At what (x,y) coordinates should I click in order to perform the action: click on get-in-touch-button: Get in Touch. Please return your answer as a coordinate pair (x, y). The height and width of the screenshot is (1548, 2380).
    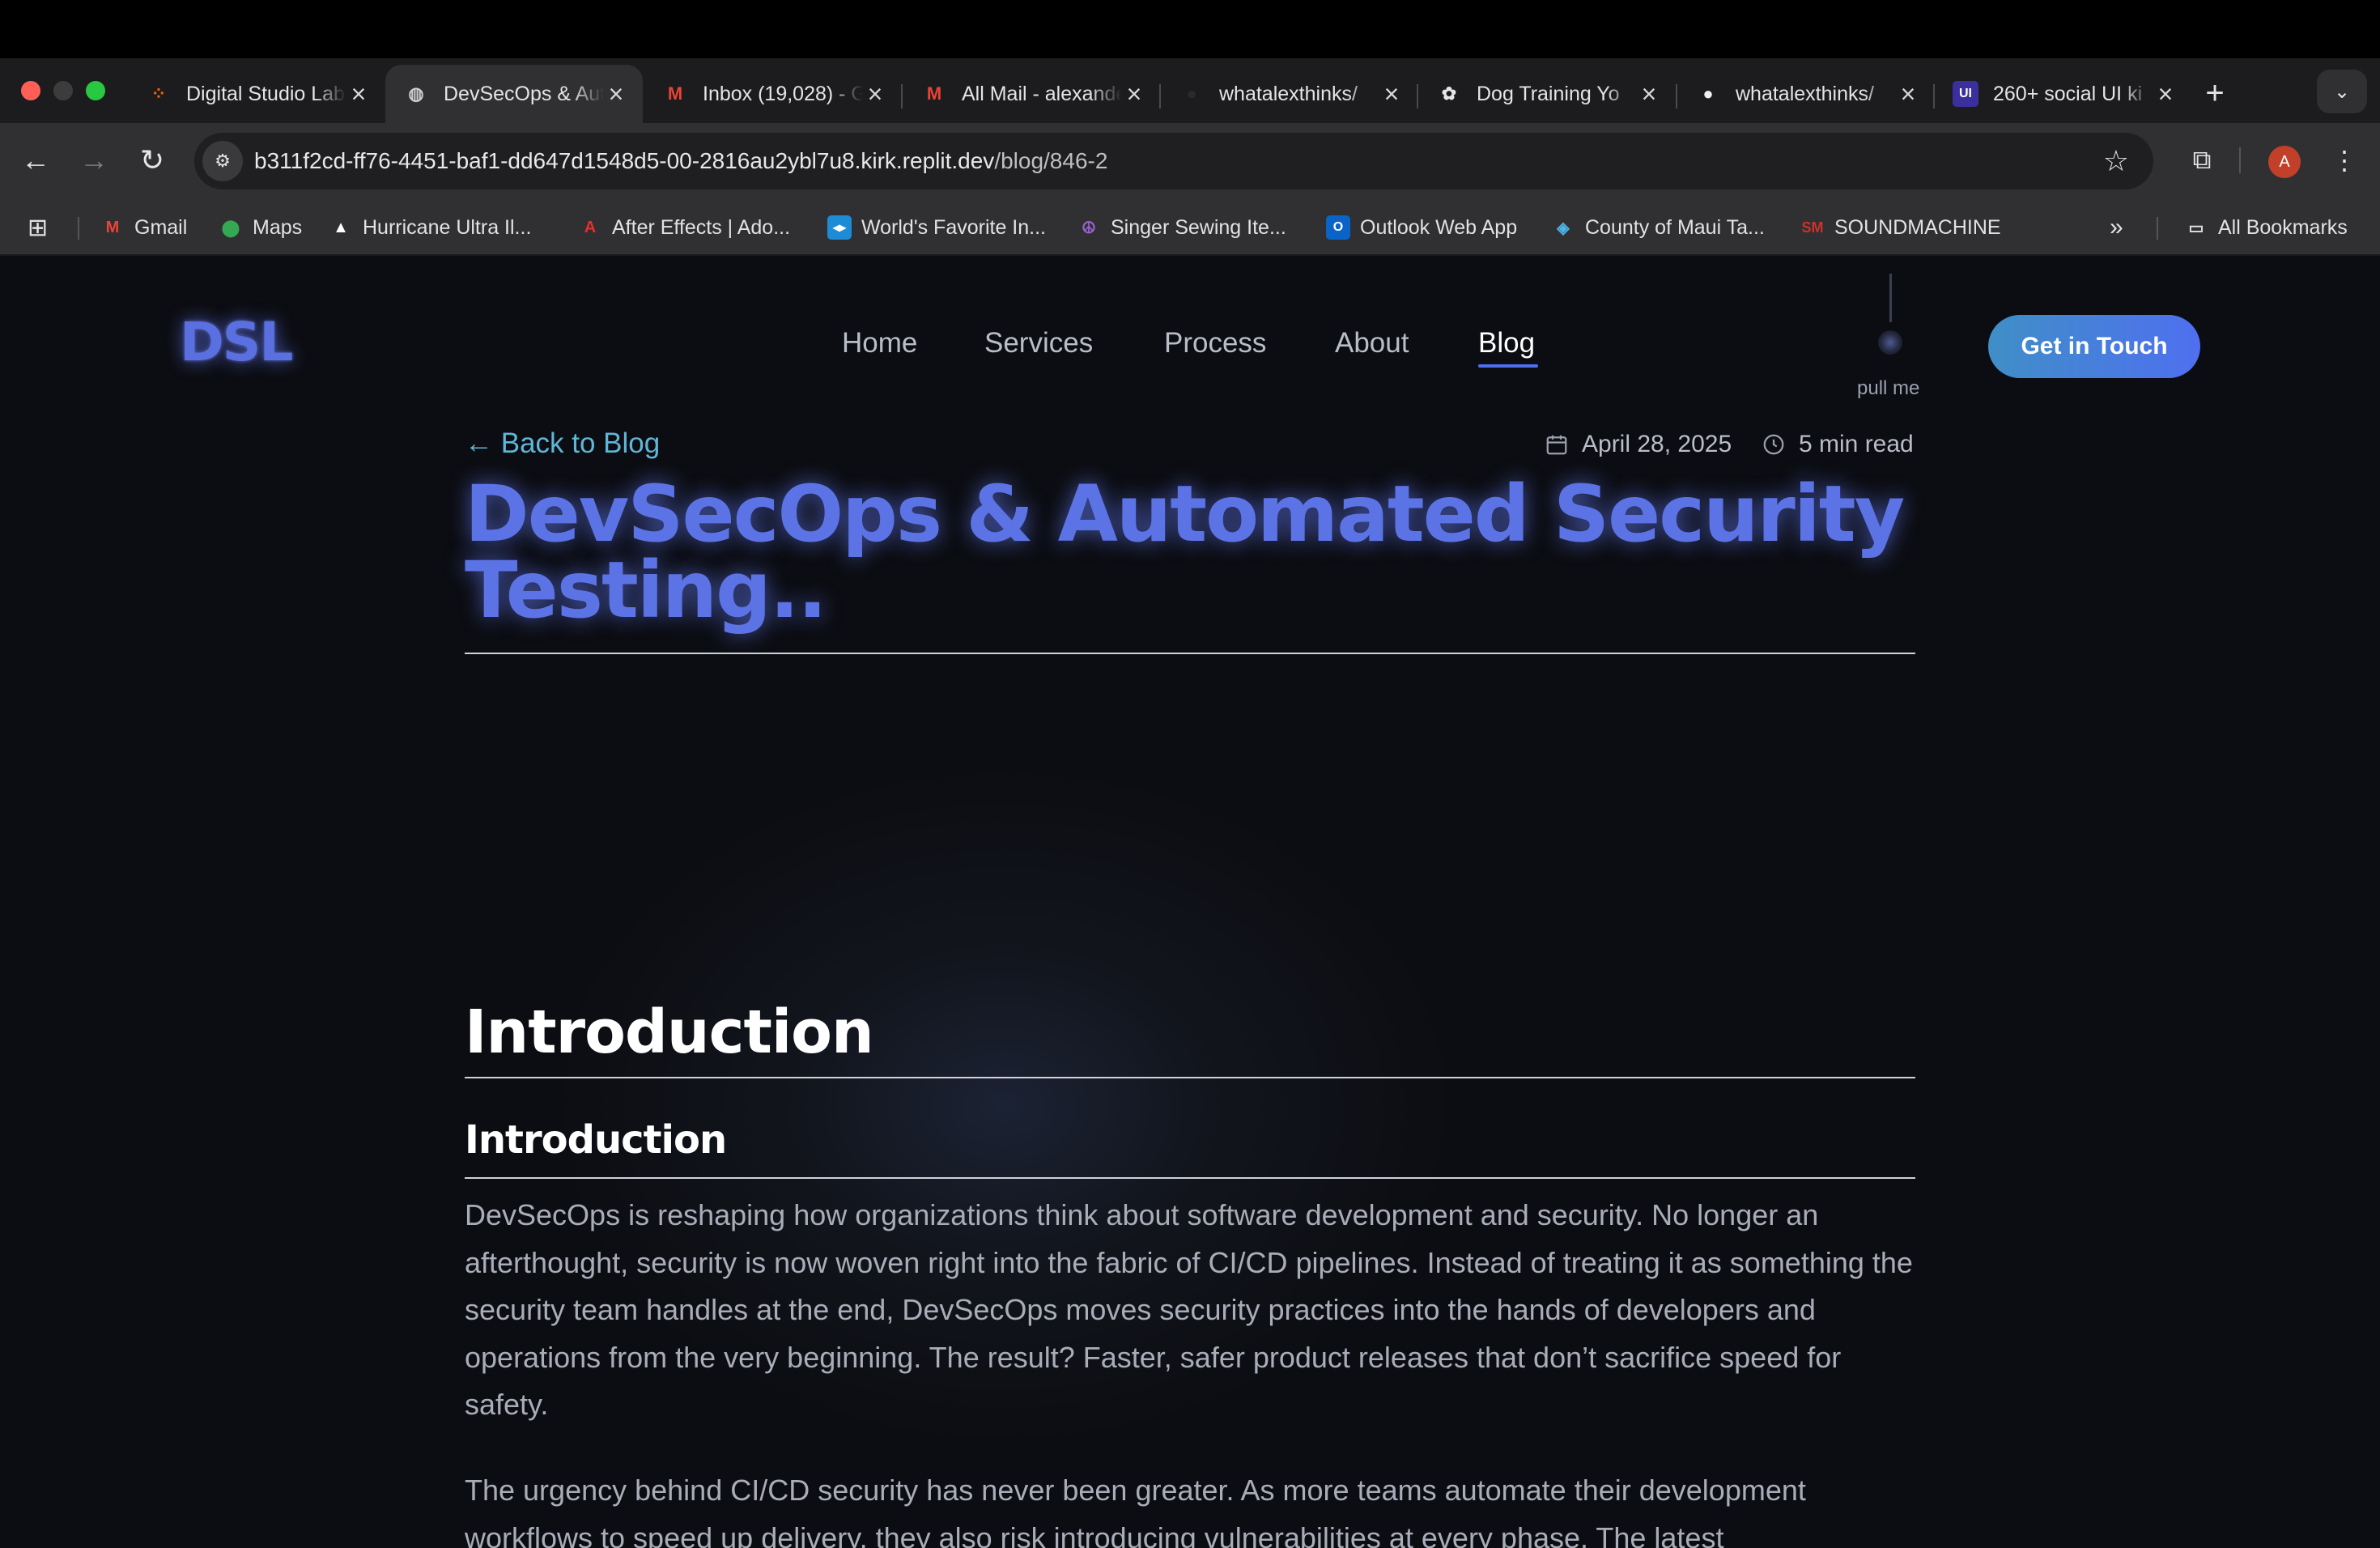
    Looking at the image, I should click on (2094, 346).